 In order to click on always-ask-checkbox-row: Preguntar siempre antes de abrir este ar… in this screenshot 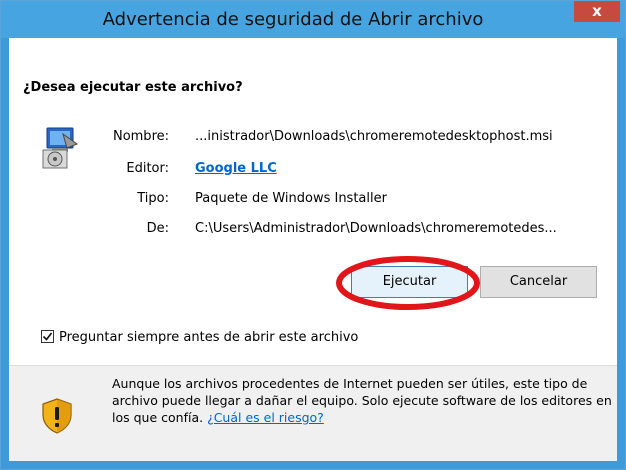, I will do `click(199, 338)`.